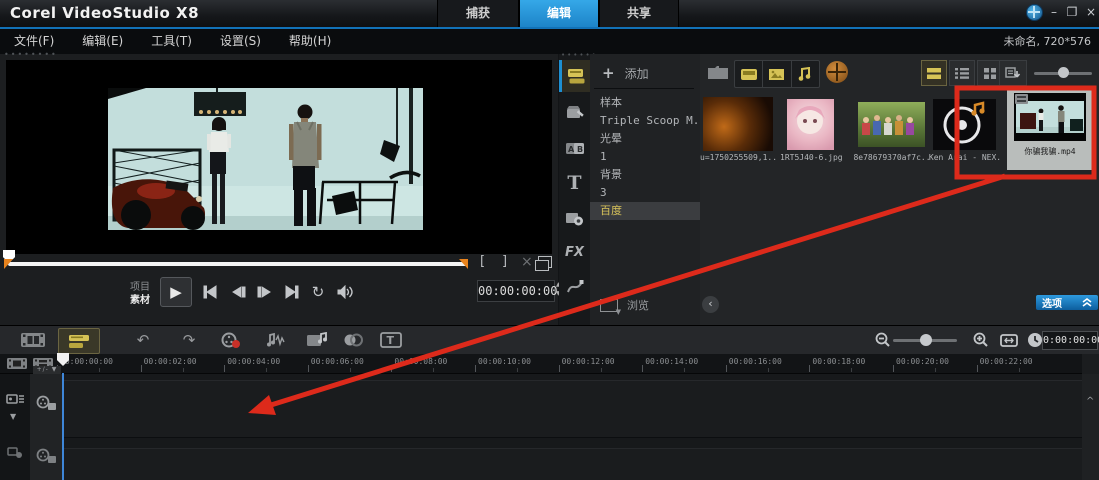  What do you see at coordinates (143, 340) in the screenshot?
I see `undo-button: ↶` at bounding box center [143, 340].